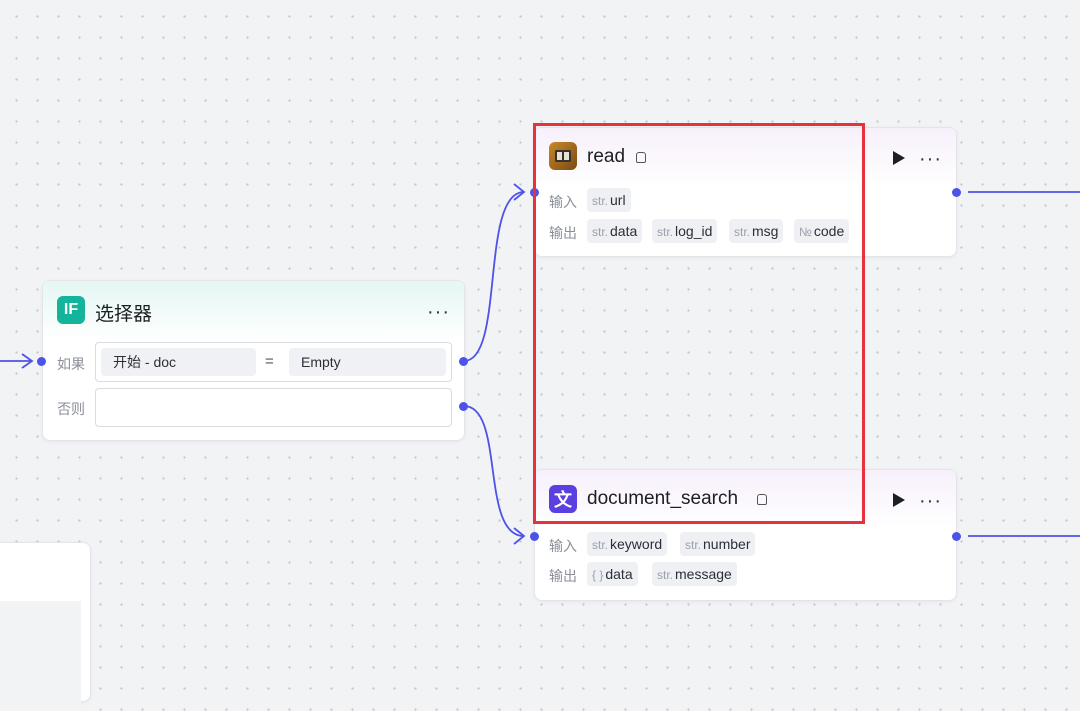  I want to click on param-tag: № code, so click(822, 231).